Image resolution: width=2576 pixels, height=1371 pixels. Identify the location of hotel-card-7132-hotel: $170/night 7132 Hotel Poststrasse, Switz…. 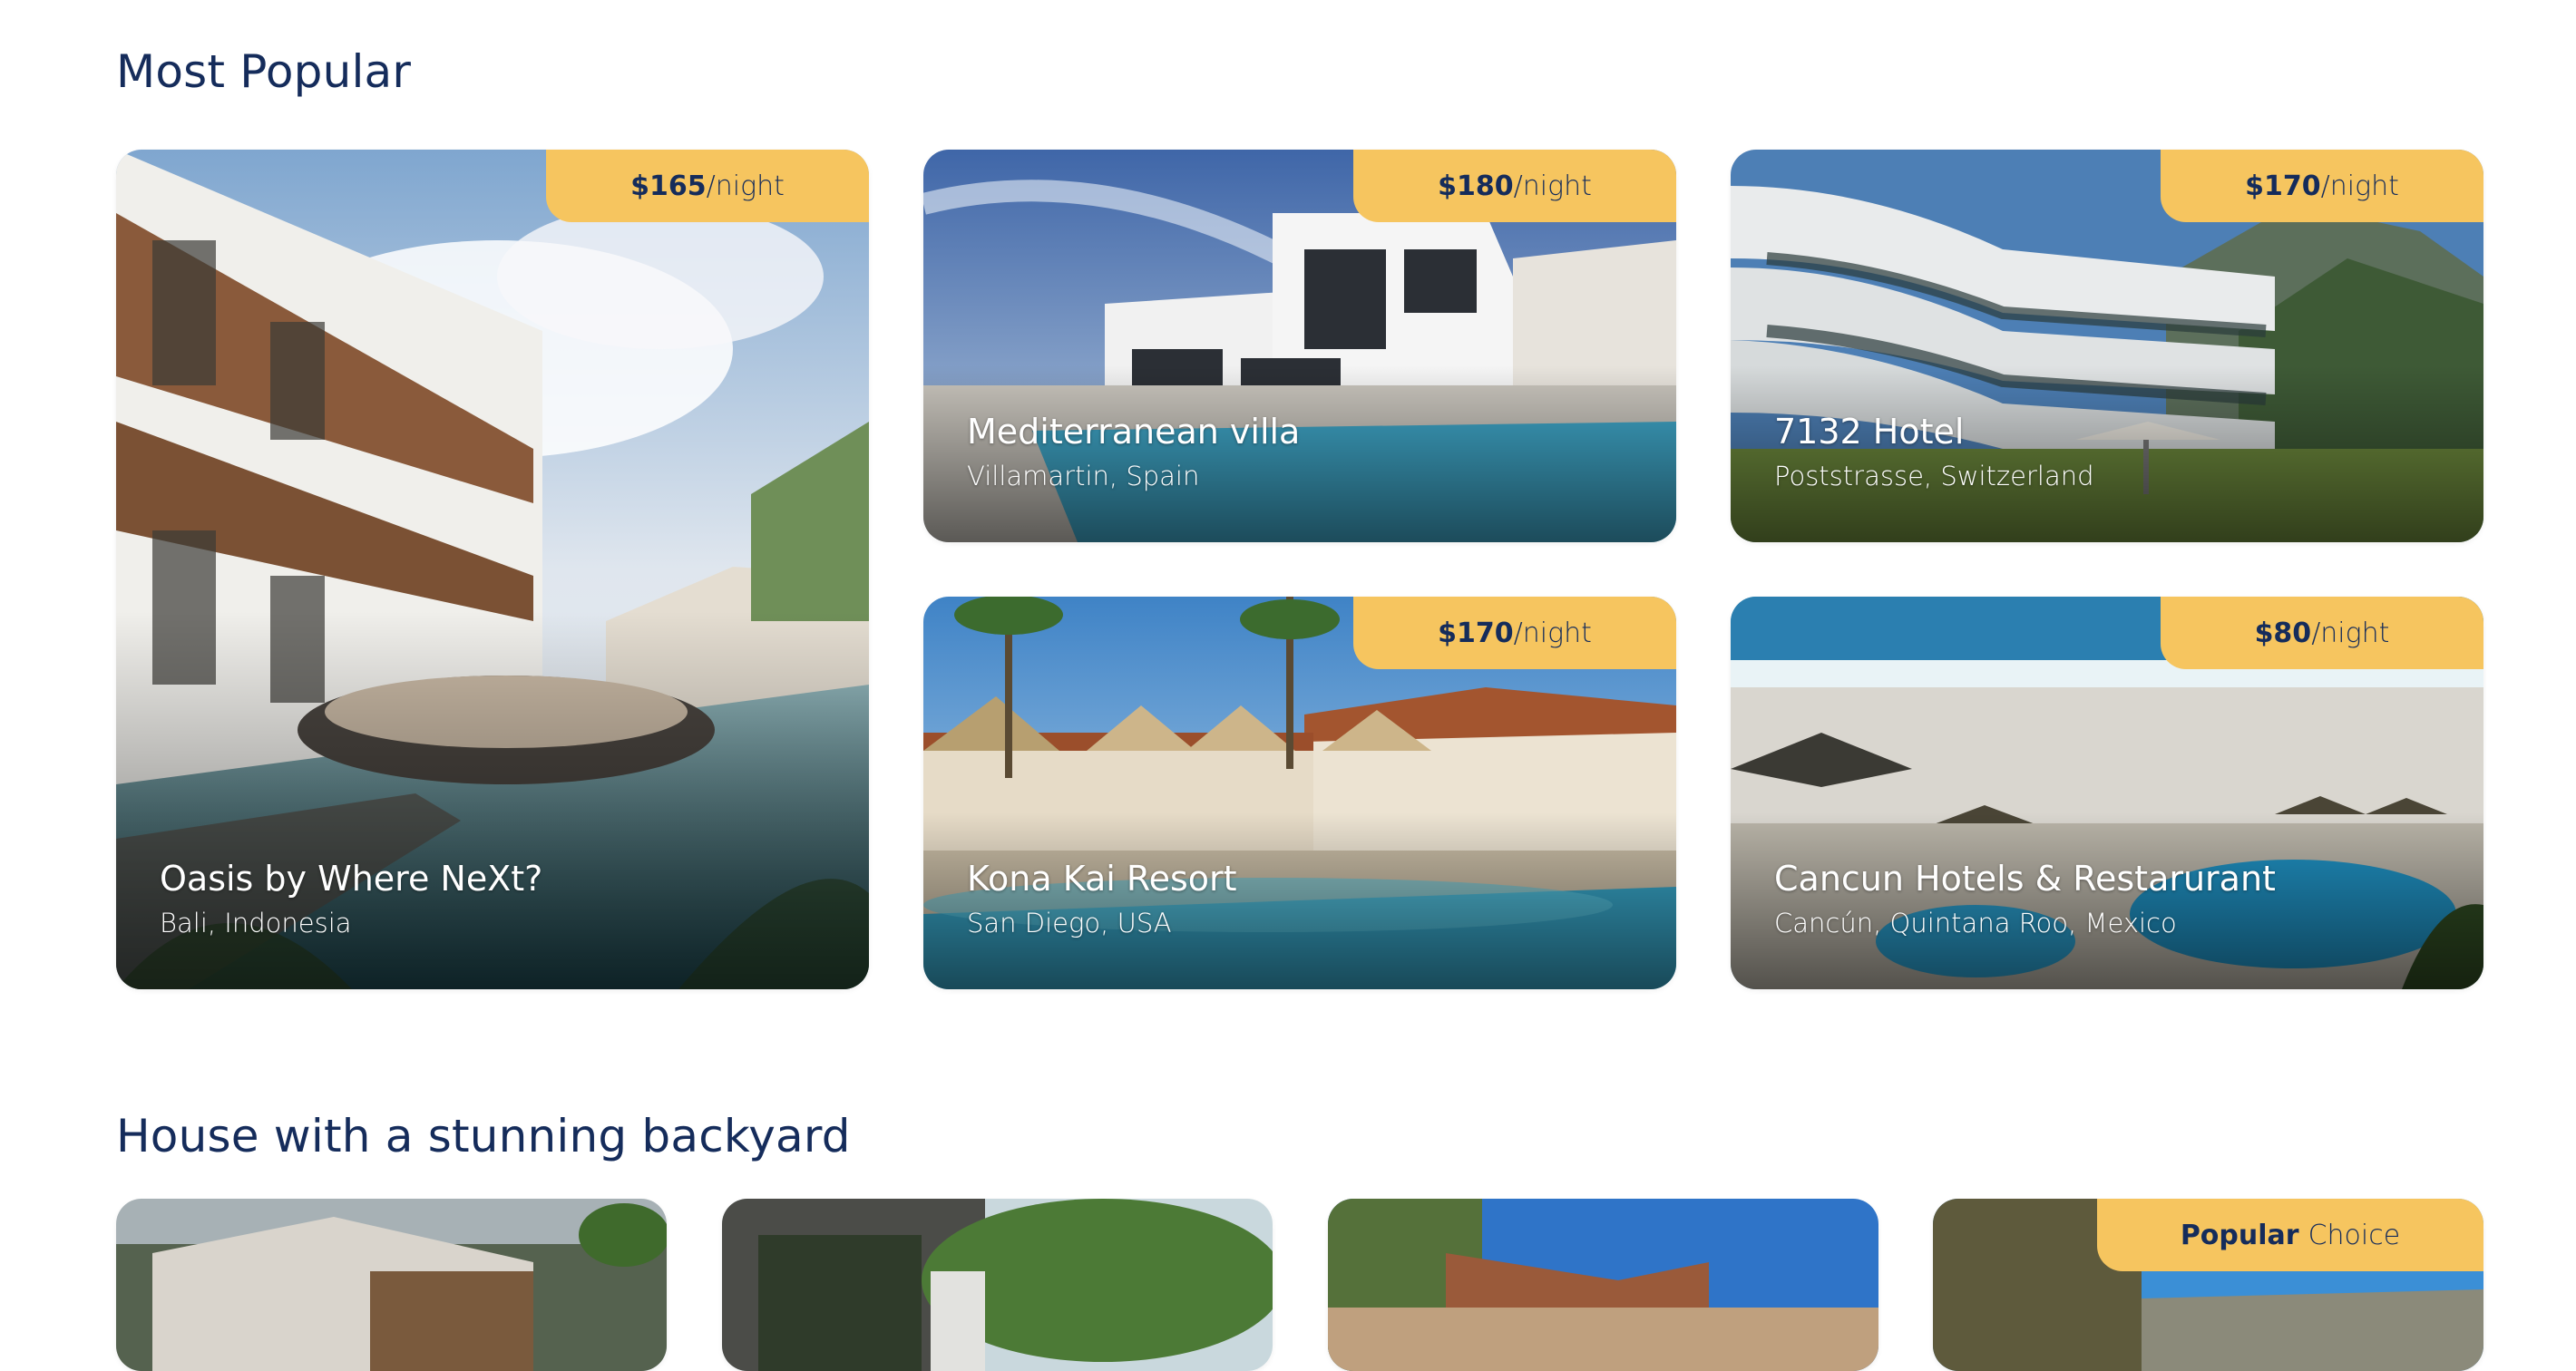
(2107, 346).